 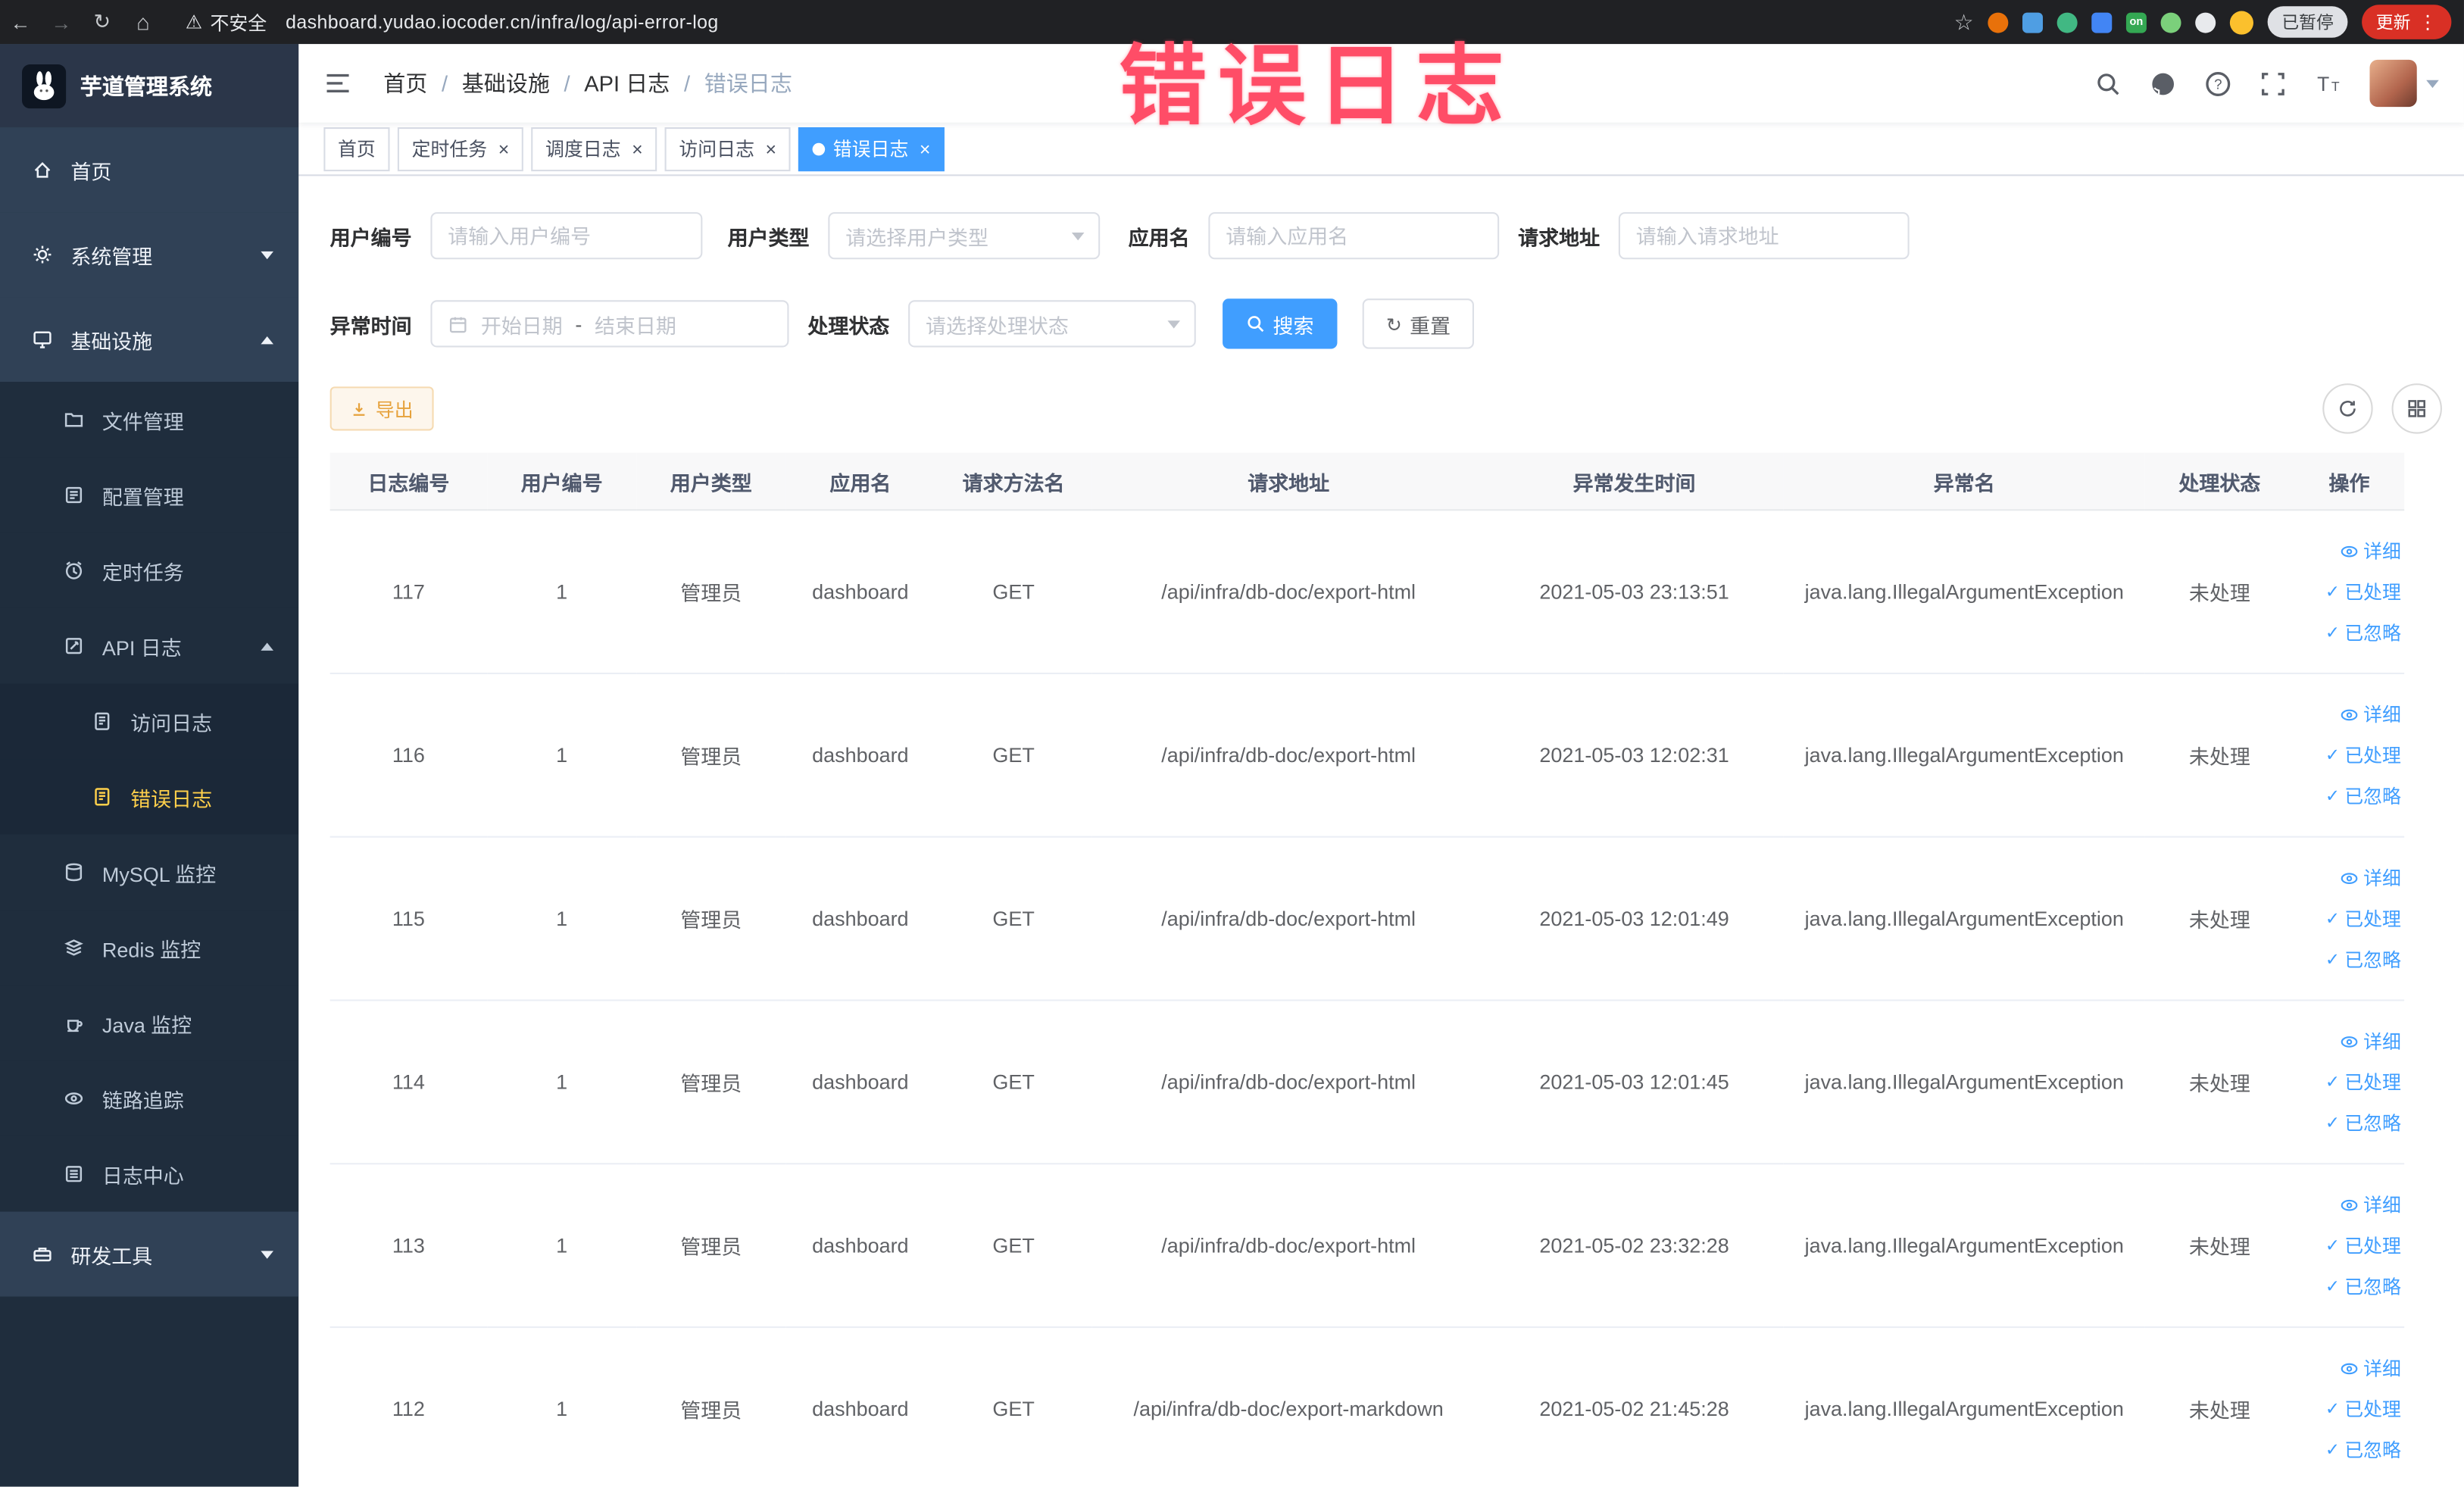 I want to click on github-icon, so click(x=2163, y=83).